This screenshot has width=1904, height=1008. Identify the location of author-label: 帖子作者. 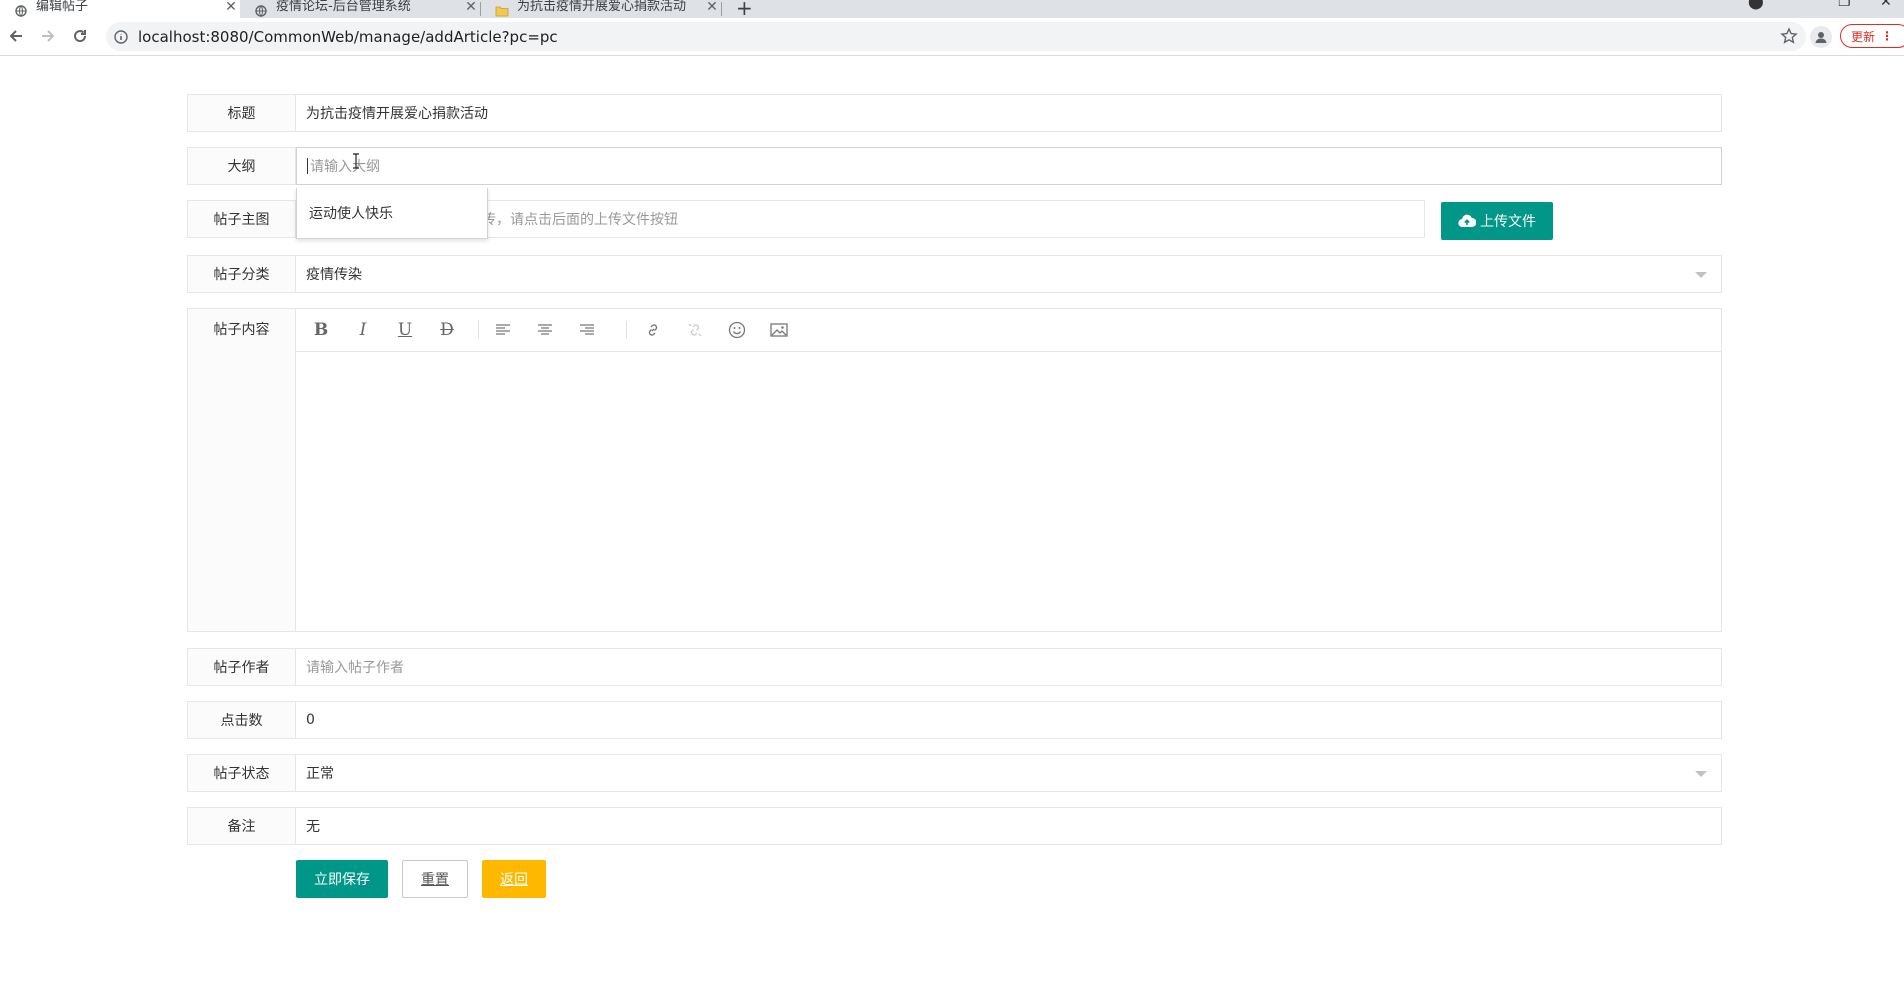
(241, 667).